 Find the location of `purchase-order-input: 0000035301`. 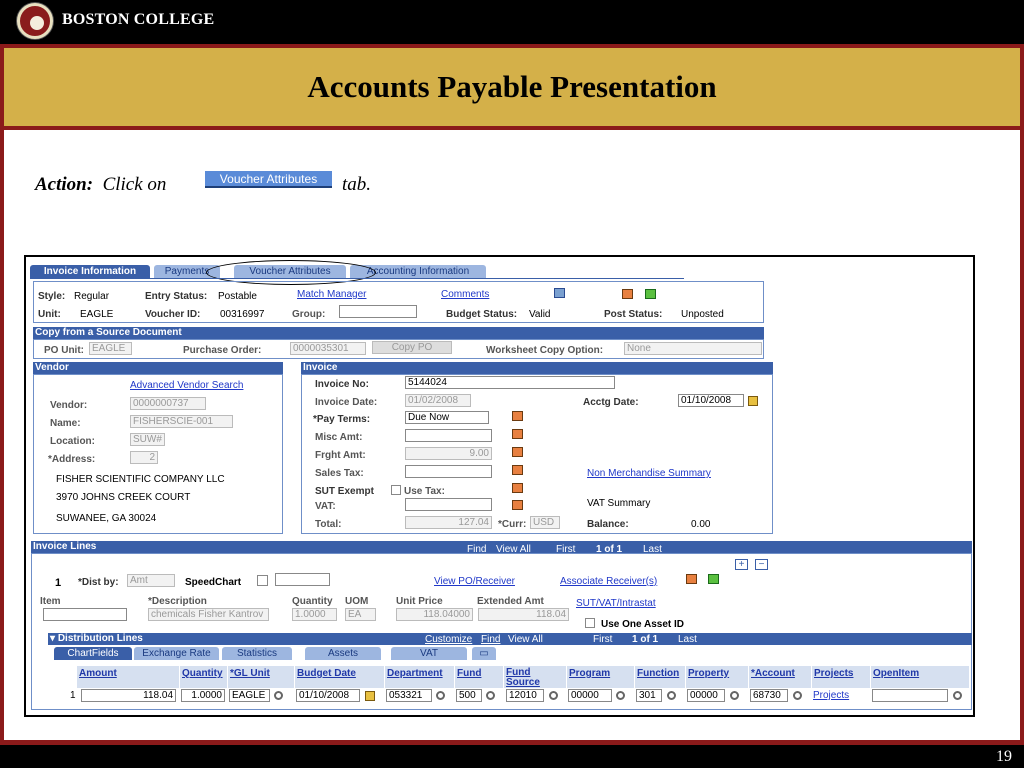

purchase-order-input: 0000035301 is located at coordinates (328, 348).